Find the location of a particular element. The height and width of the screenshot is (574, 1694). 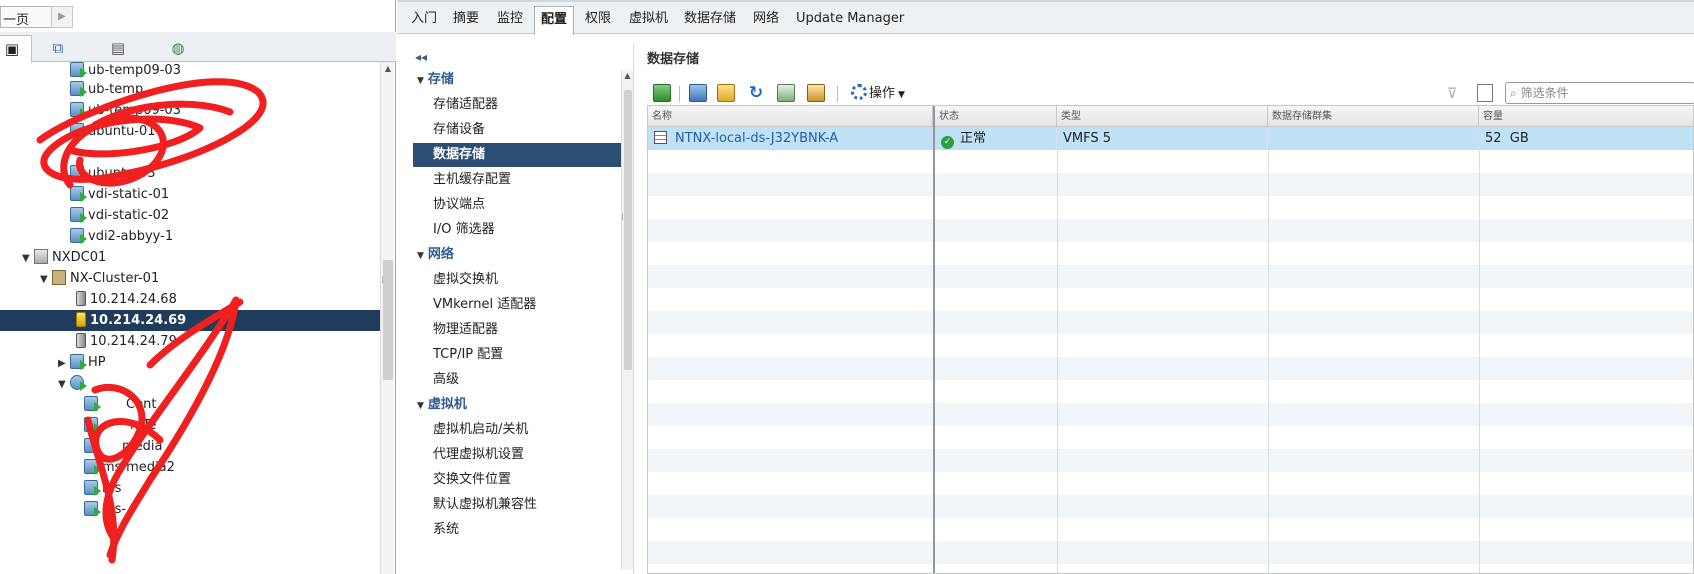

table-row: NTNX-local-ds-J32YBNK-A ✓ 正常 VMFS 5 52 GB is located at coordinates (1170, 138).